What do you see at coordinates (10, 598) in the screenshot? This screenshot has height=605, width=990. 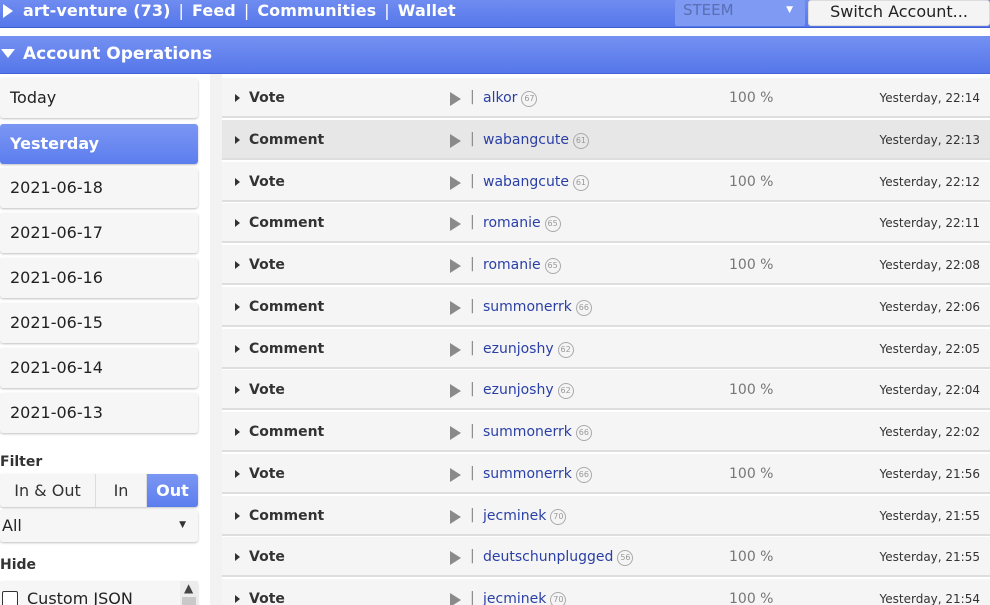 I see `custom-json-checkbox` at bounding box center [10, 598].